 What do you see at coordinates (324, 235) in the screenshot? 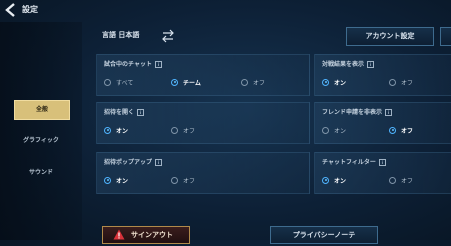
I see `privacy-notice-button: プライバシーノーテ` at bounding box center [324, 235].